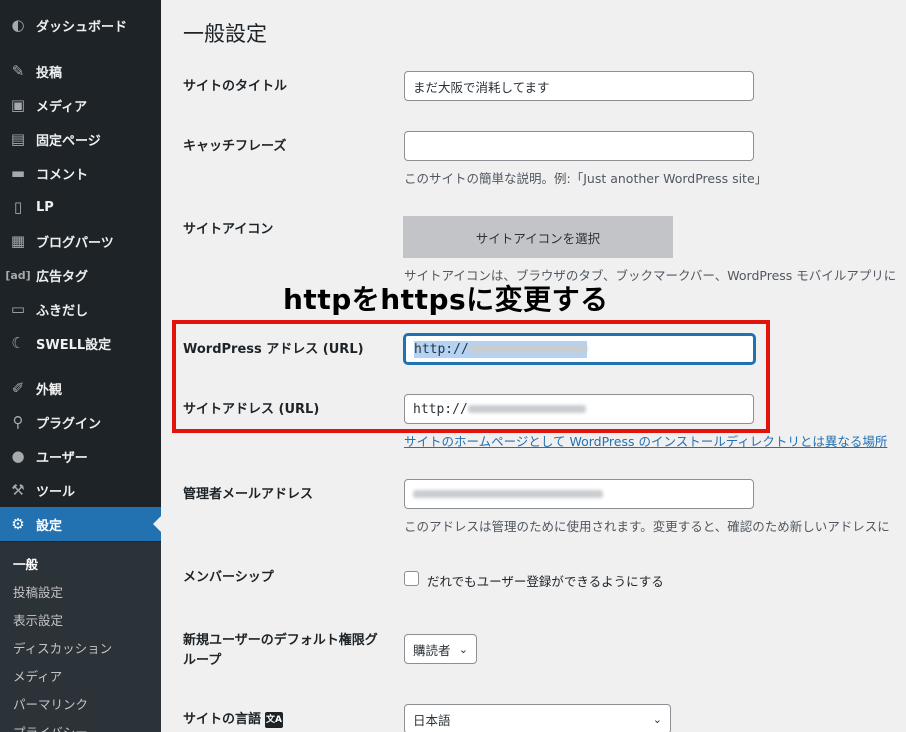 The image size is (906, 732). What do you see at coordinates (18, 71) in the screenshot?
I see `pin-icon: ✎` at bounding box center [18, 71].